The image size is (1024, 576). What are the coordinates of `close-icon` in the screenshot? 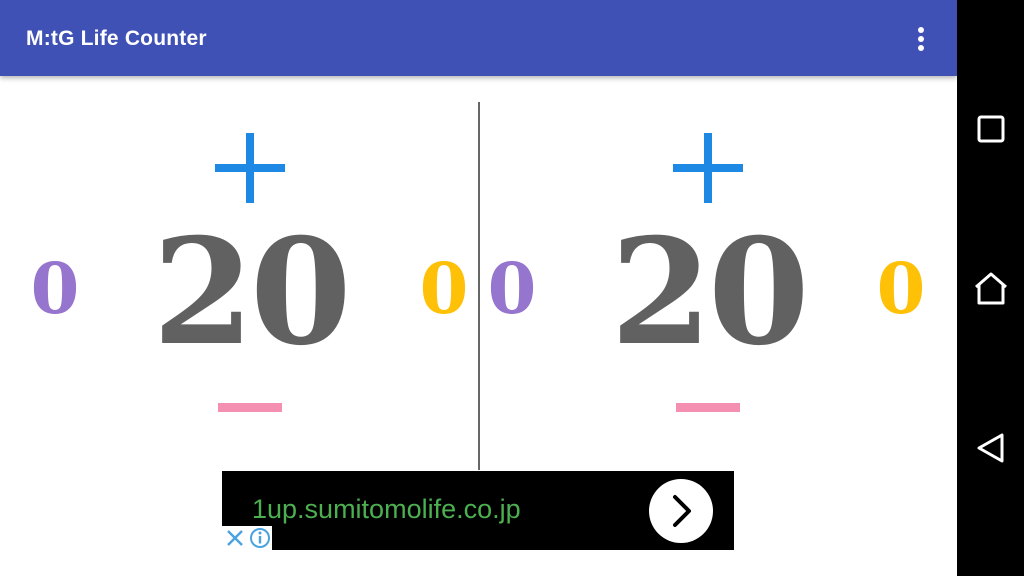 It's located at (235, 538).